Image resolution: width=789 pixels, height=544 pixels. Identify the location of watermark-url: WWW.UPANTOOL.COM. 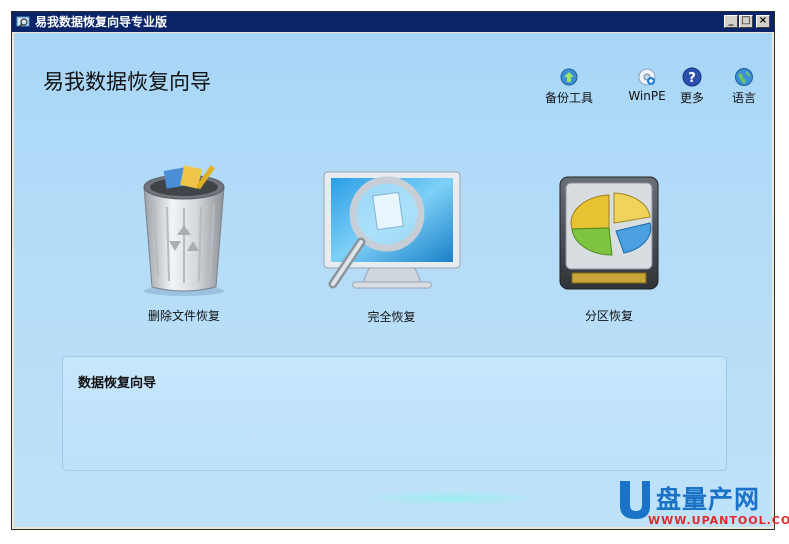
(718, 520).